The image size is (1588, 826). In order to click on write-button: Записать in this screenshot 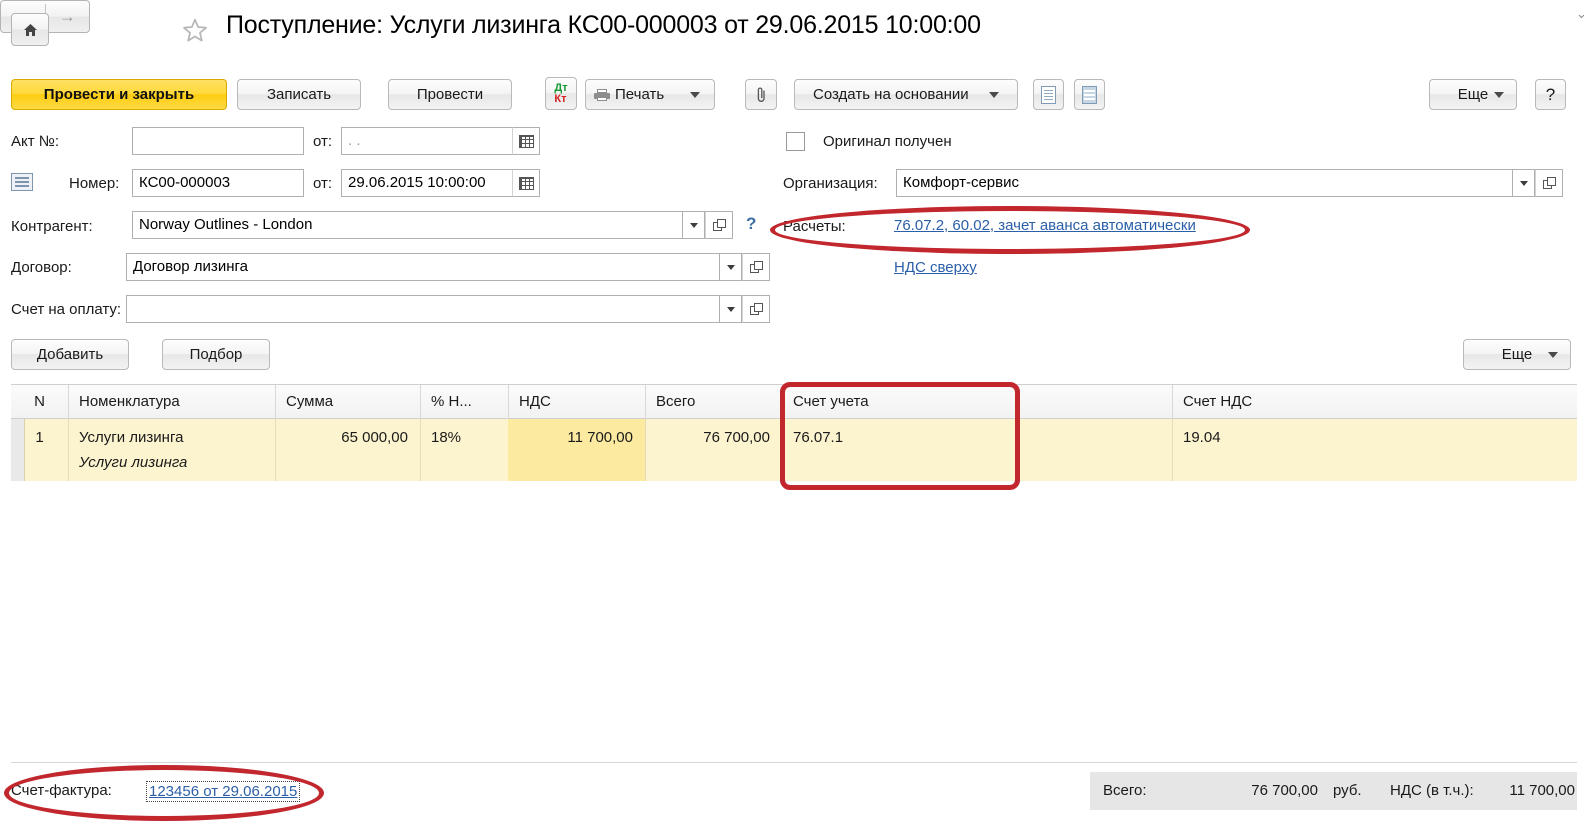, I will do `click(299, 94)`.